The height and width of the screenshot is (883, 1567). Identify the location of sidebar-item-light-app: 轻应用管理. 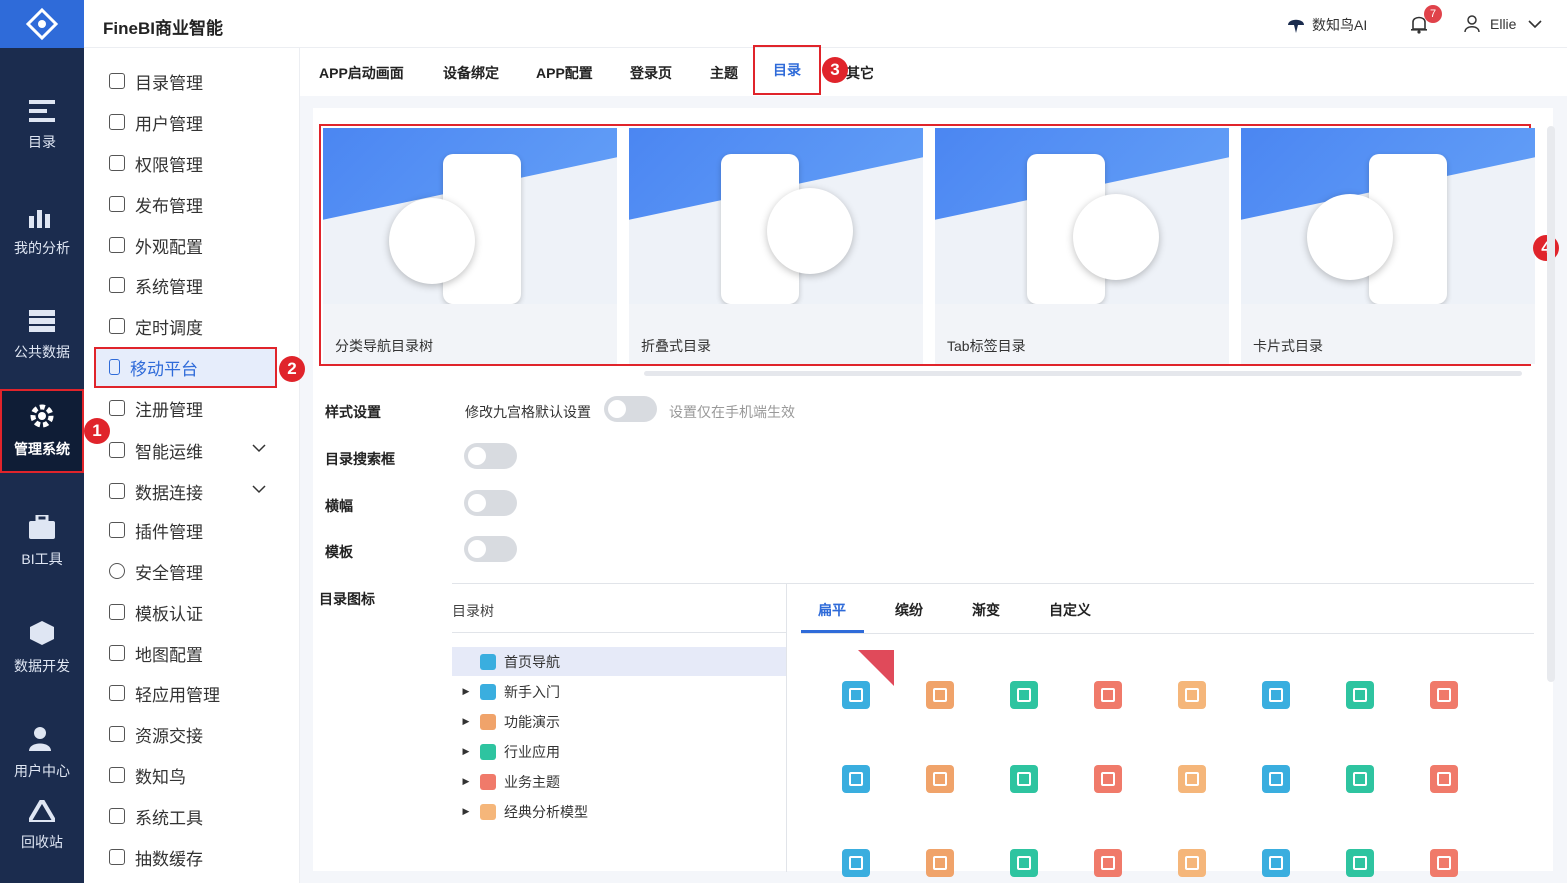
(164, 693).